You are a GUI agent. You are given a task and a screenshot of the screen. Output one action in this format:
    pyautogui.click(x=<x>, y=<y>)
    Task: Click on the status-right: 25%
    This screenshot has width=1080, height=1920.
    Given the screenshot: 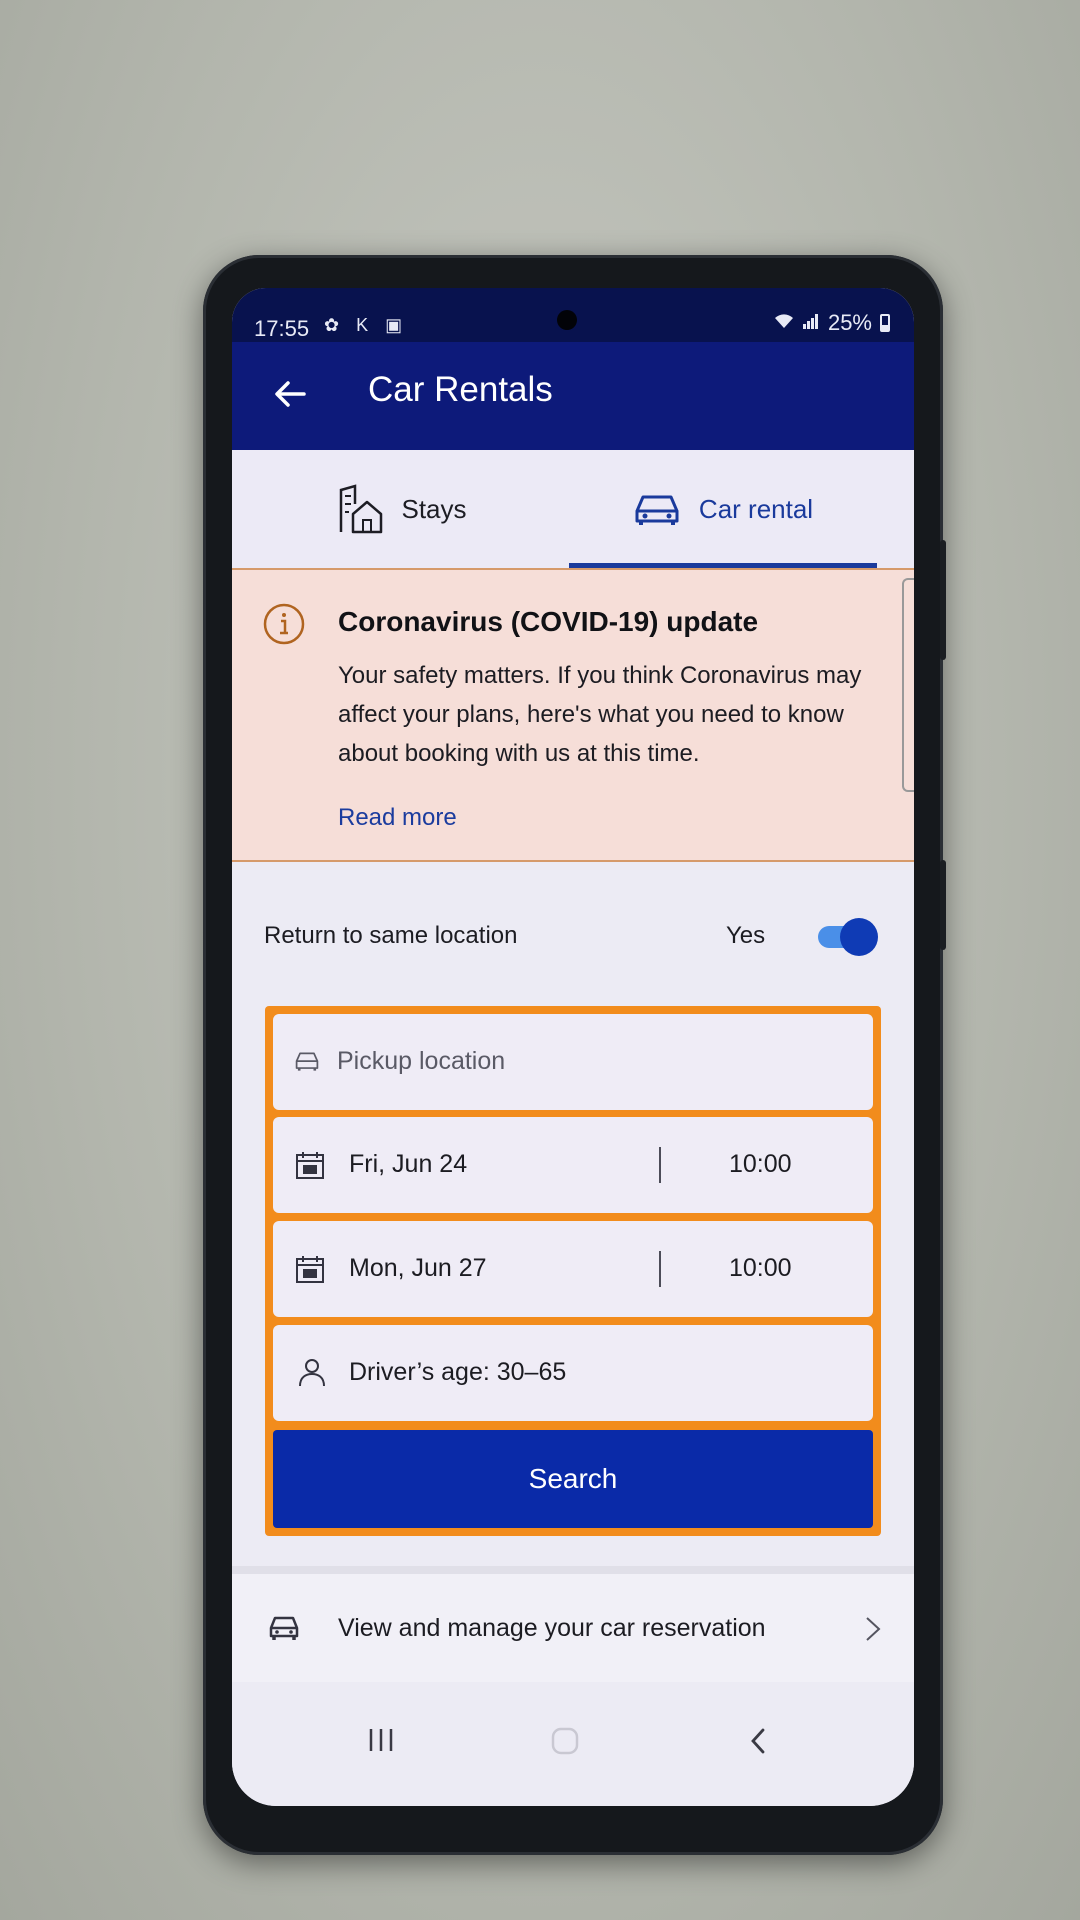 What is the action you would take?
    pyautogui.click(x=832, y=323)
    